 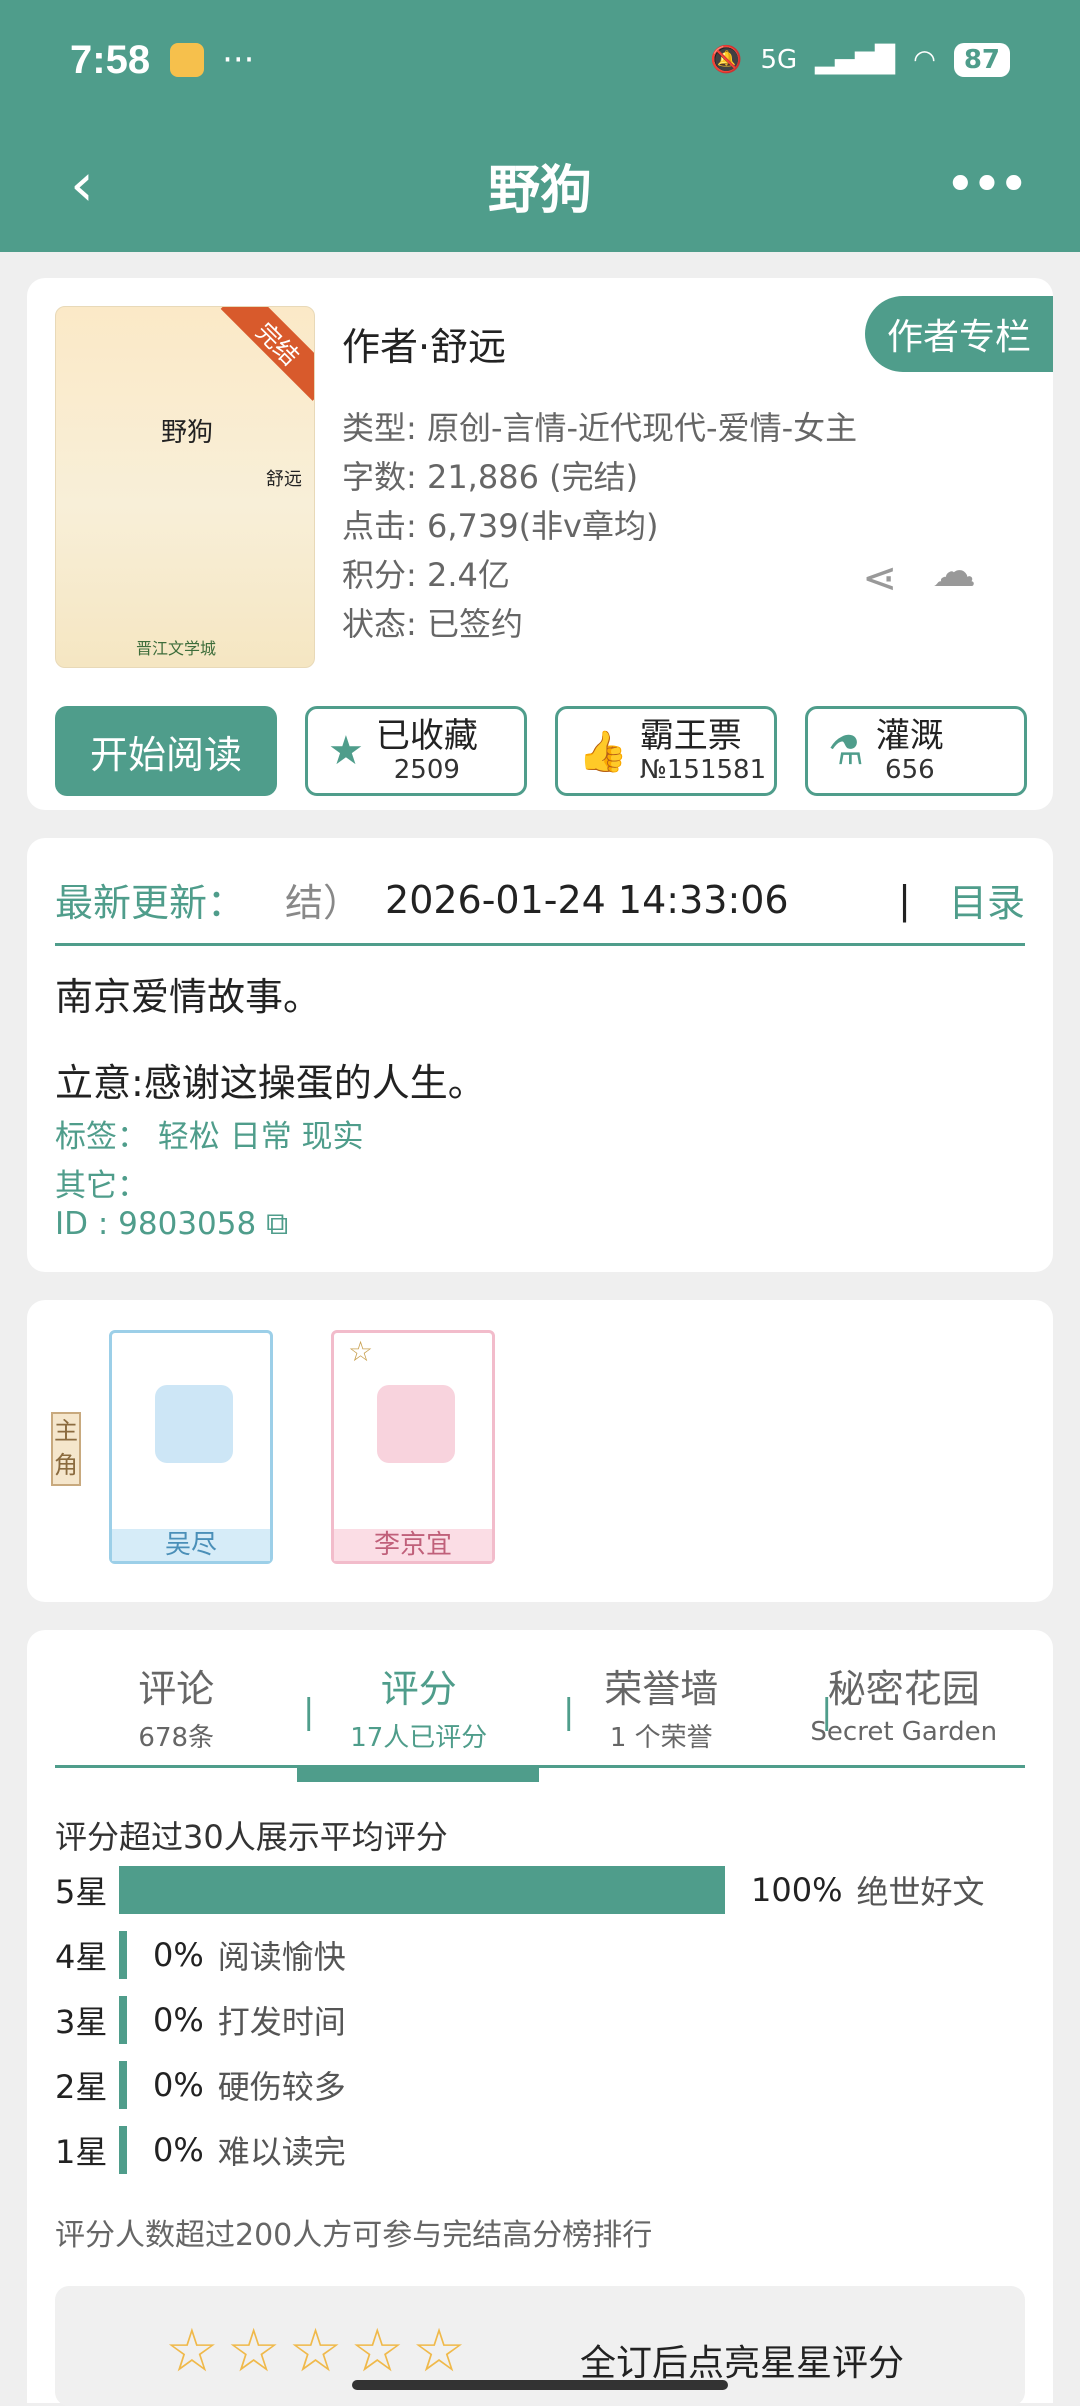 I want to click on rating-row: 2星 0% 硬伤较多, so click(x=535, y=2085).